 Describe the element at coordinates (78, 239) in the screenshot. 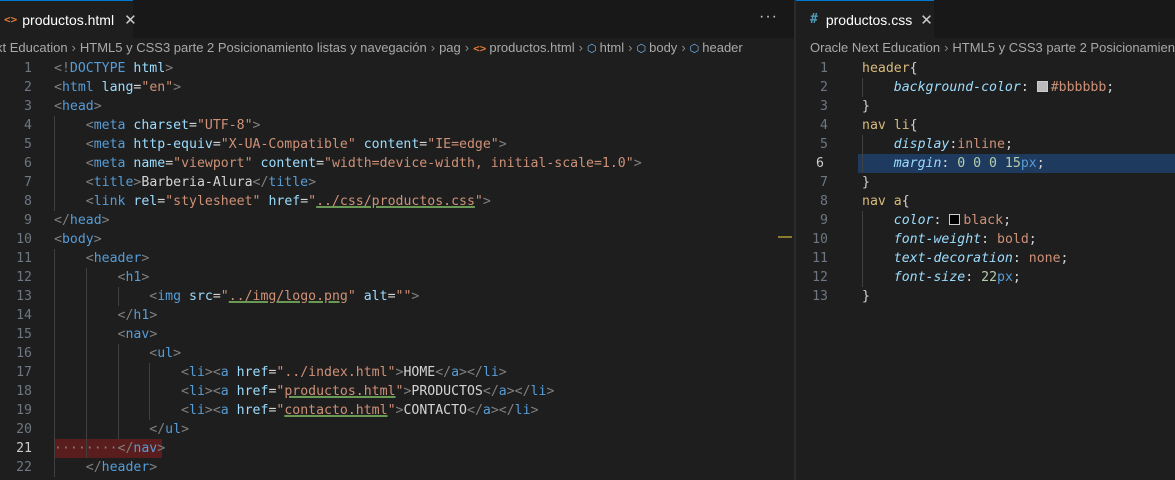

I see `code-text: <body>` at that location.